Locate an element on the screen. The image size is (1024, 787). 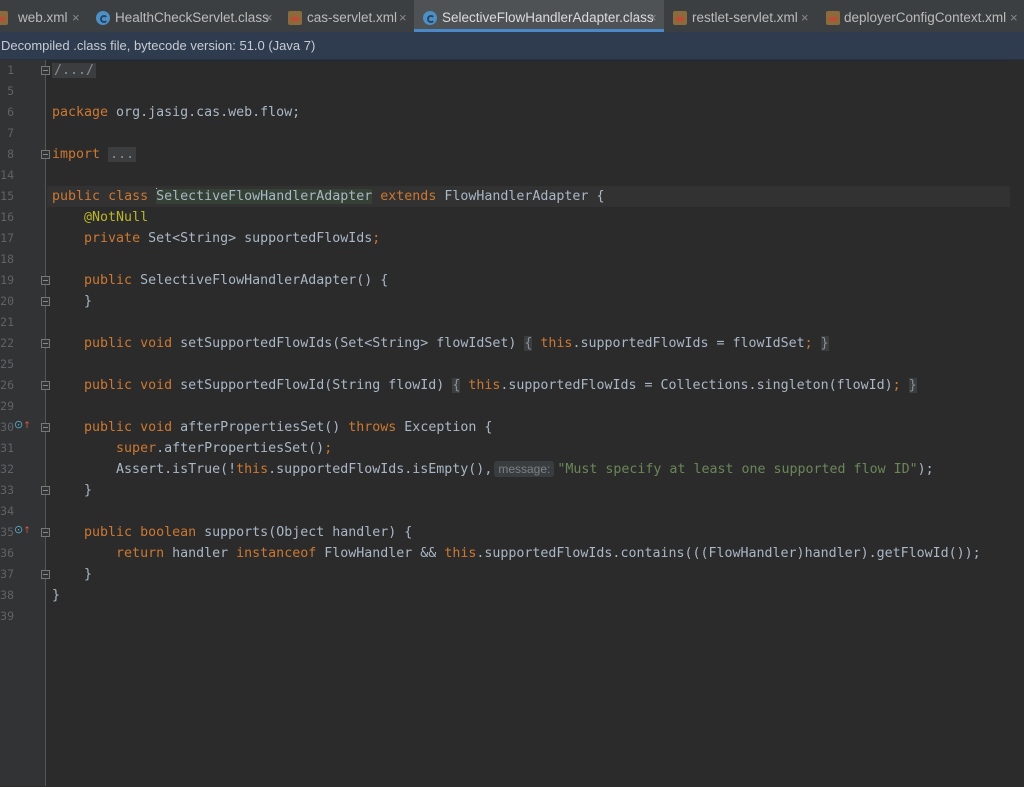
line-number: 35 is located at coordinates (7, 532).